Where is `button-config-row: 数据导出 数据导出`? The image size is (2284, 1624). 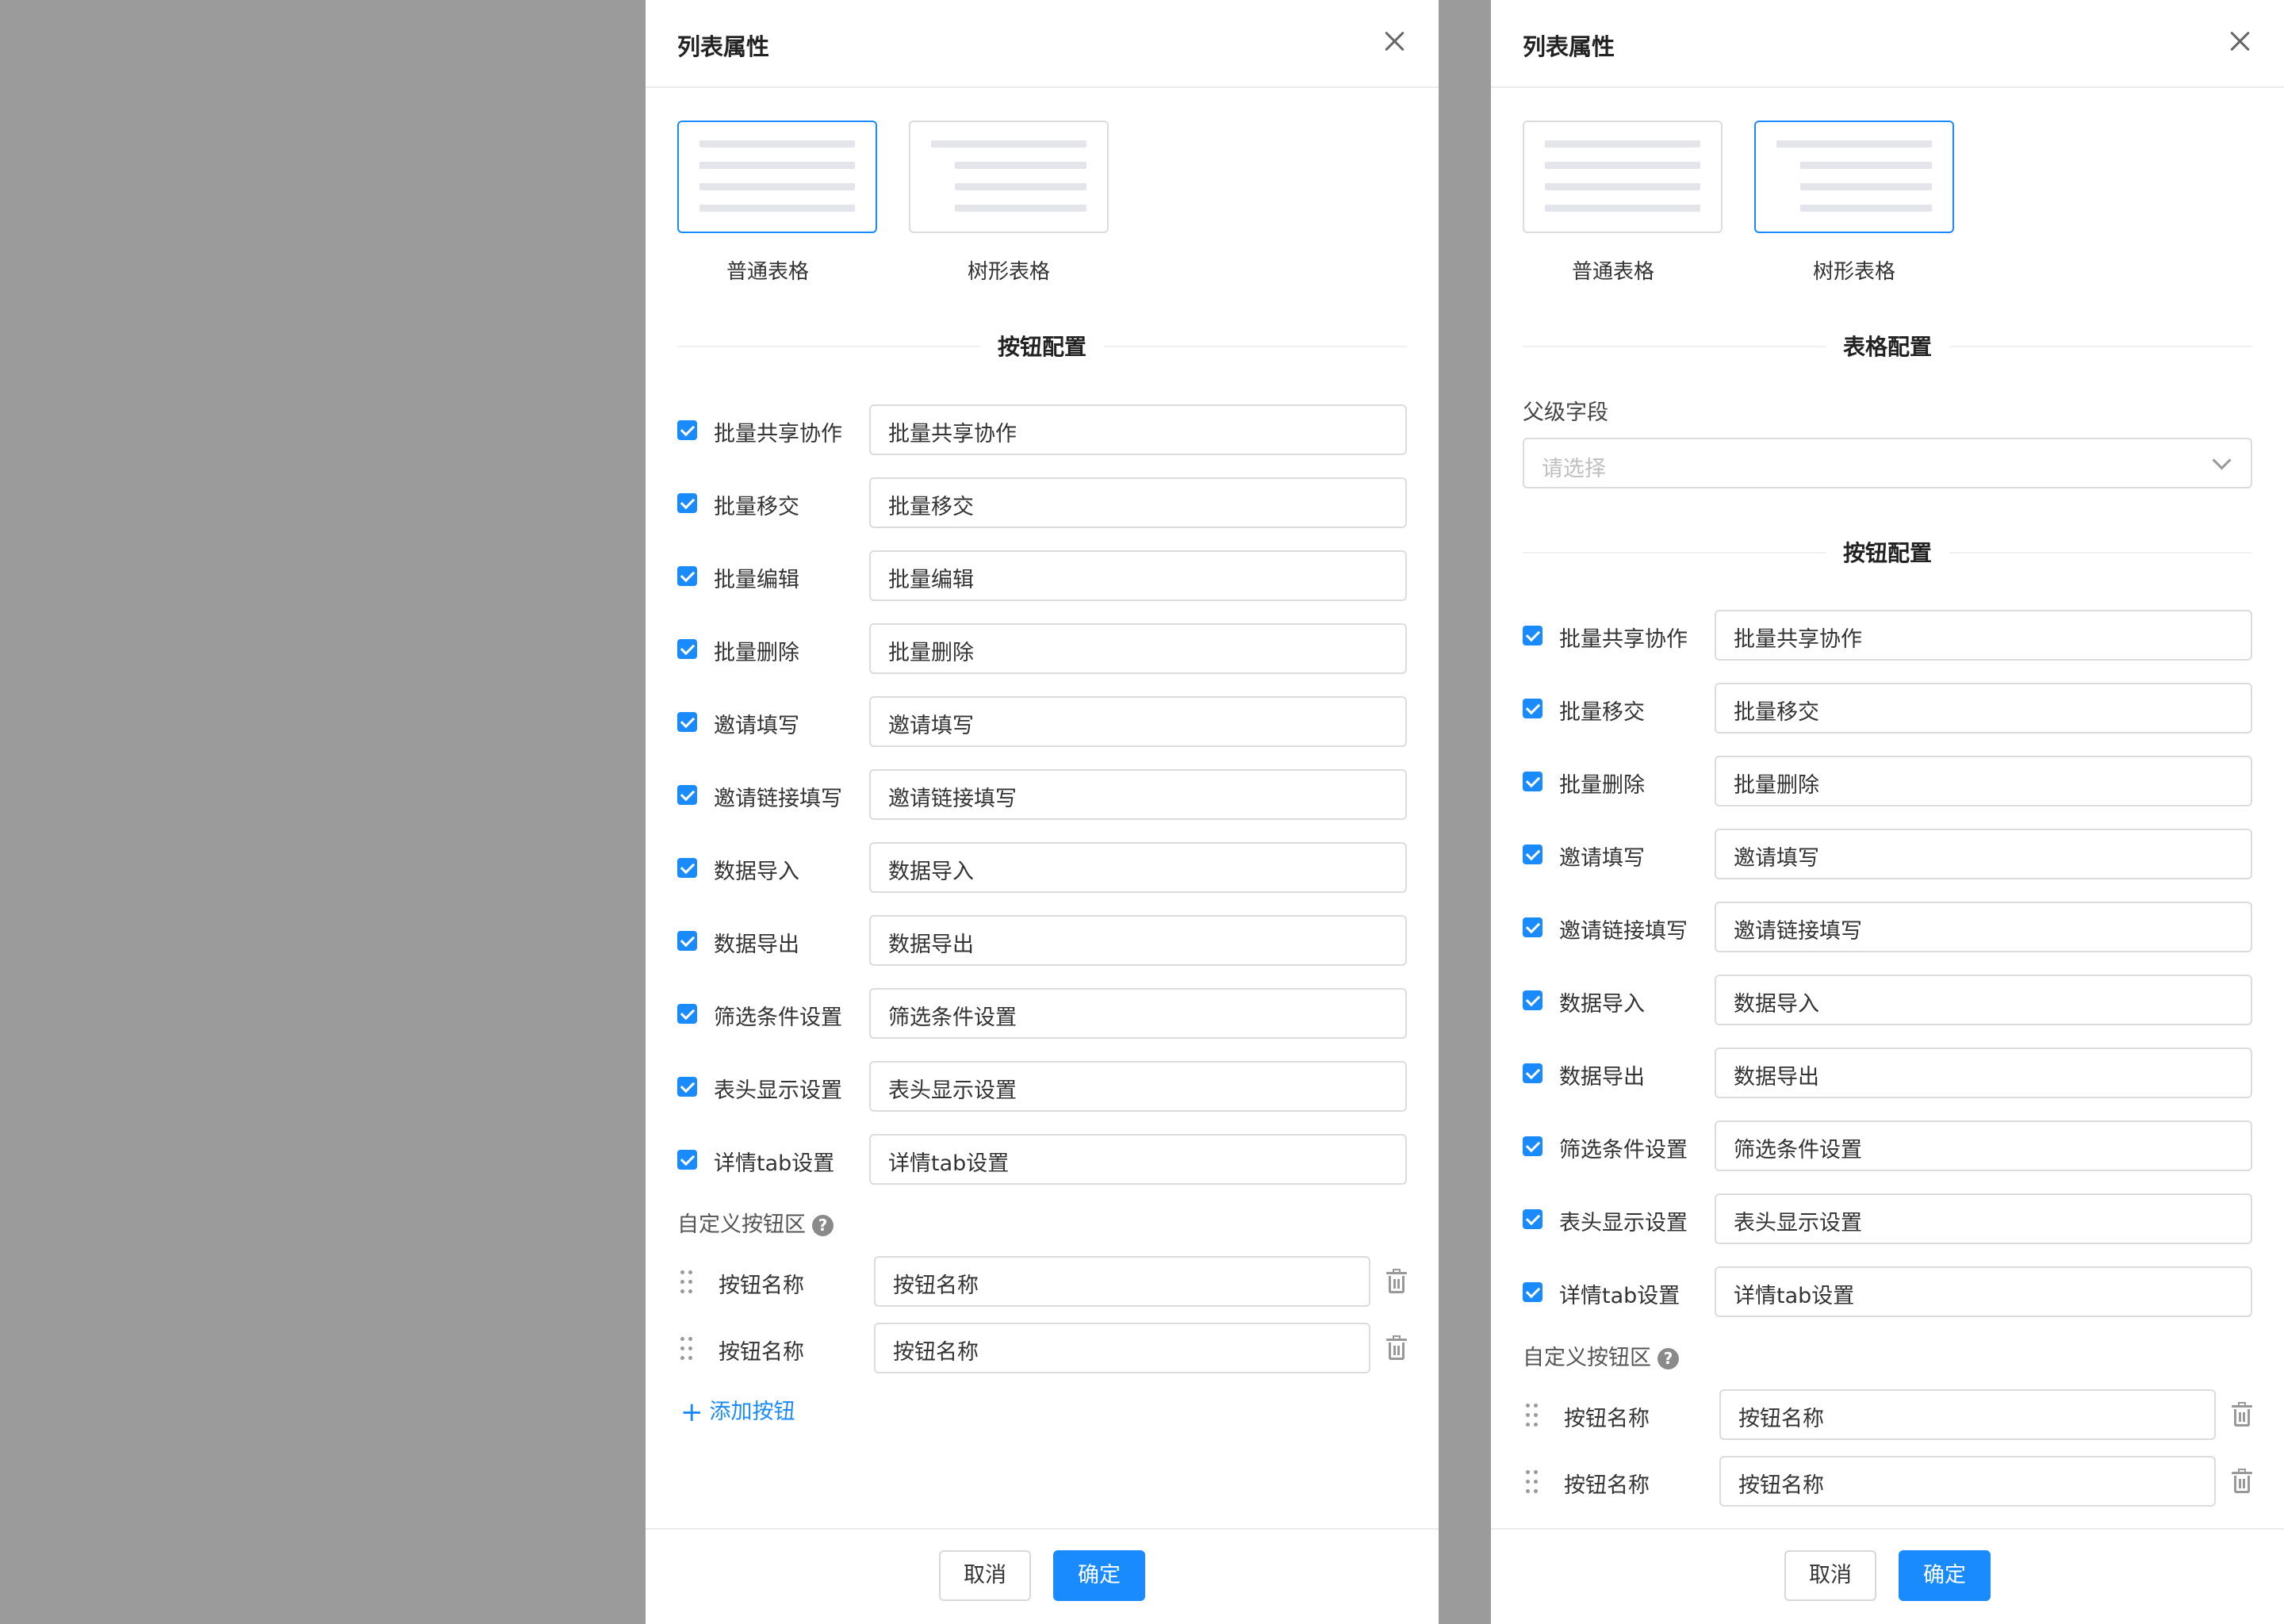 button-config-row: 数据导出 数据导出 is located at coordinates (1042, 940).